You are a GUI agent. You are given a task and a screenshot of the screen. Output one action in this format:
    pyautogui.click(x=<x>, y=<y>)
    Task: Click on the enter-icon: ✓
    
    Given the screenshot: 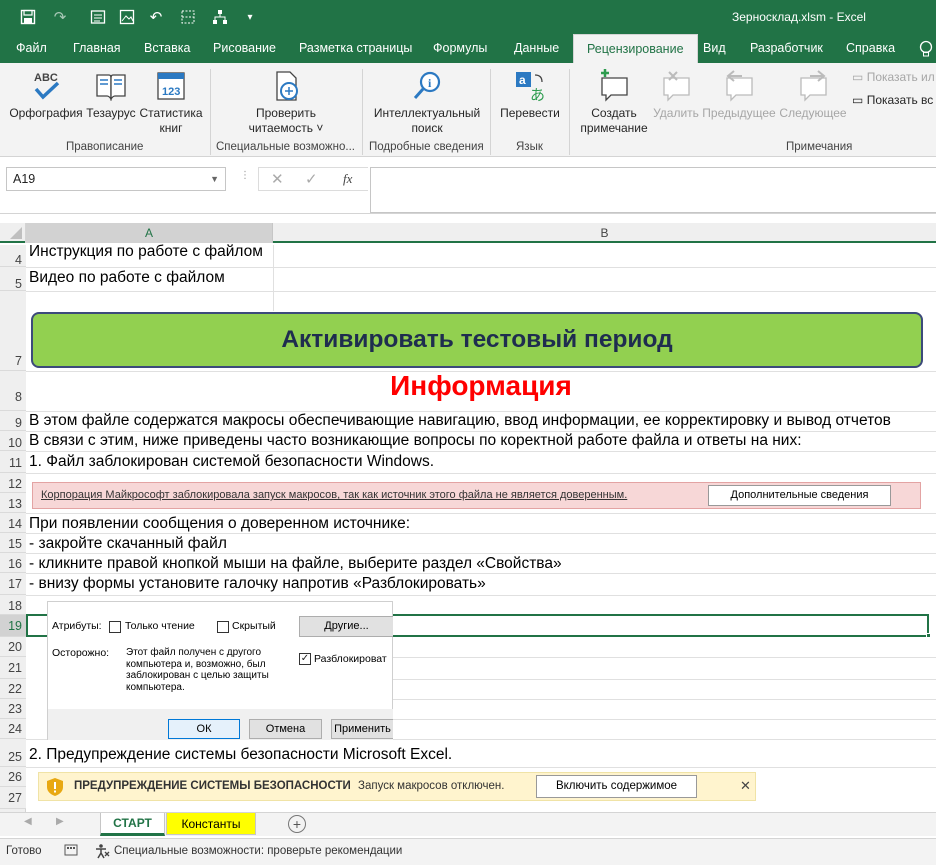 What is the action you would take?
    pyautogui.click(x=311, y=179)
    